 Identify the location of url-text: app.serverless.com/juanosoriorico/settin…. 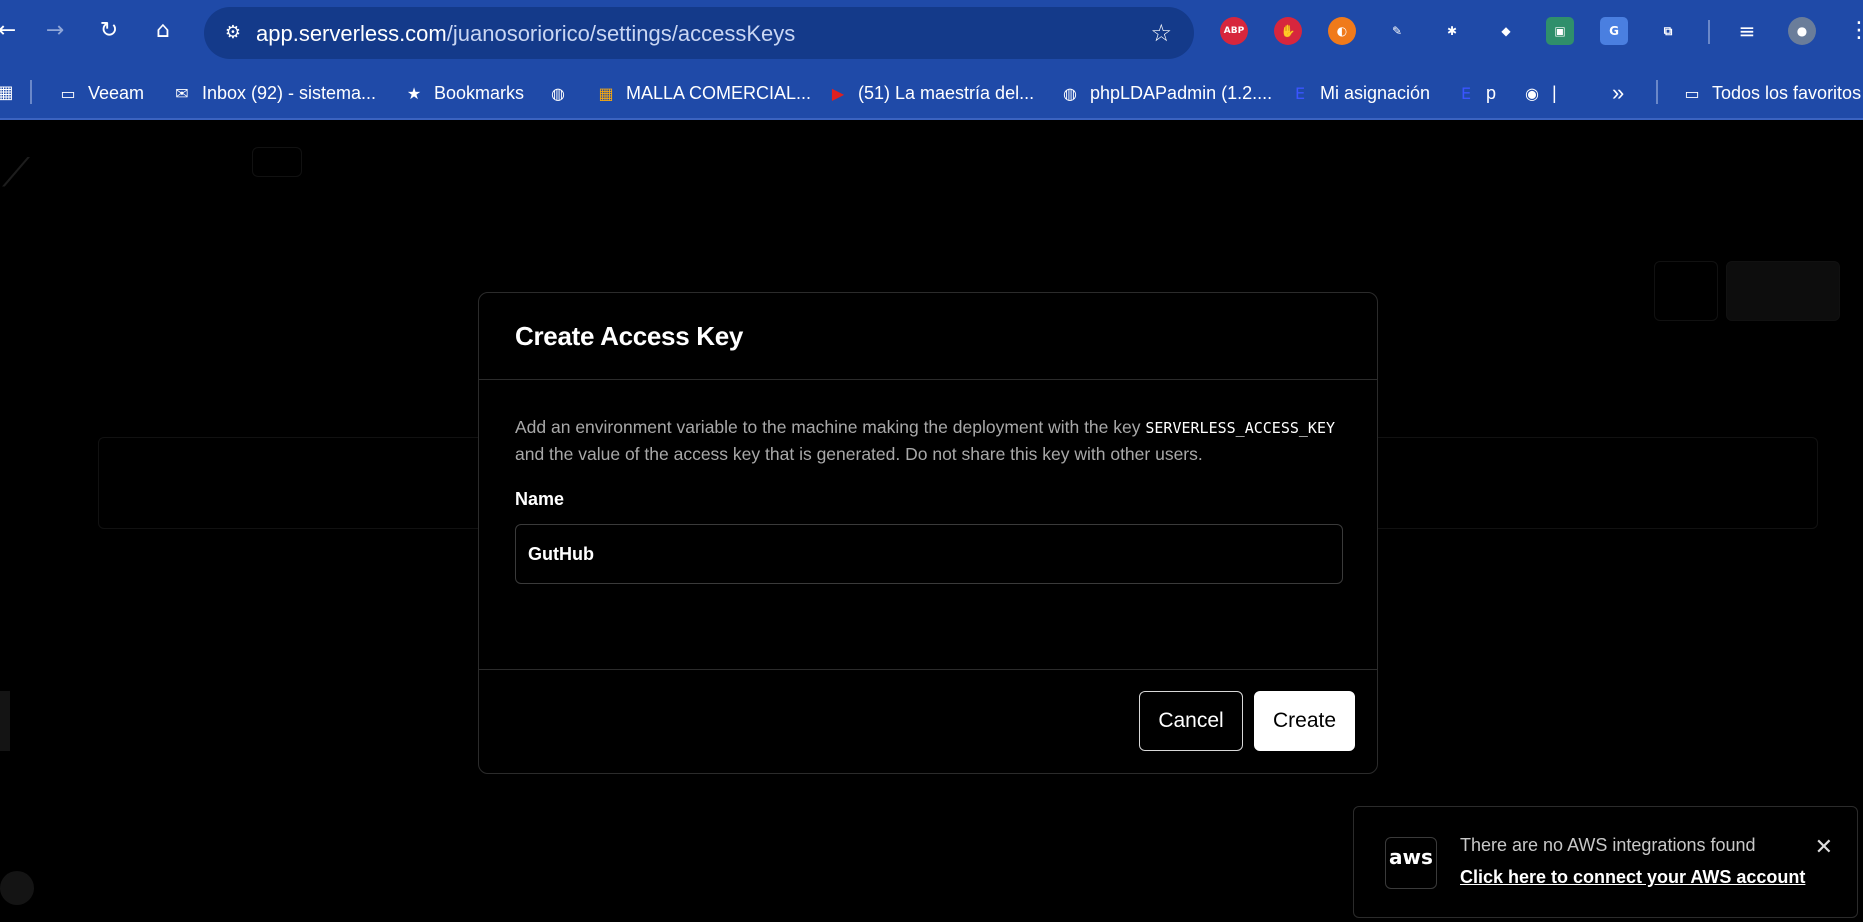
(525, 34).